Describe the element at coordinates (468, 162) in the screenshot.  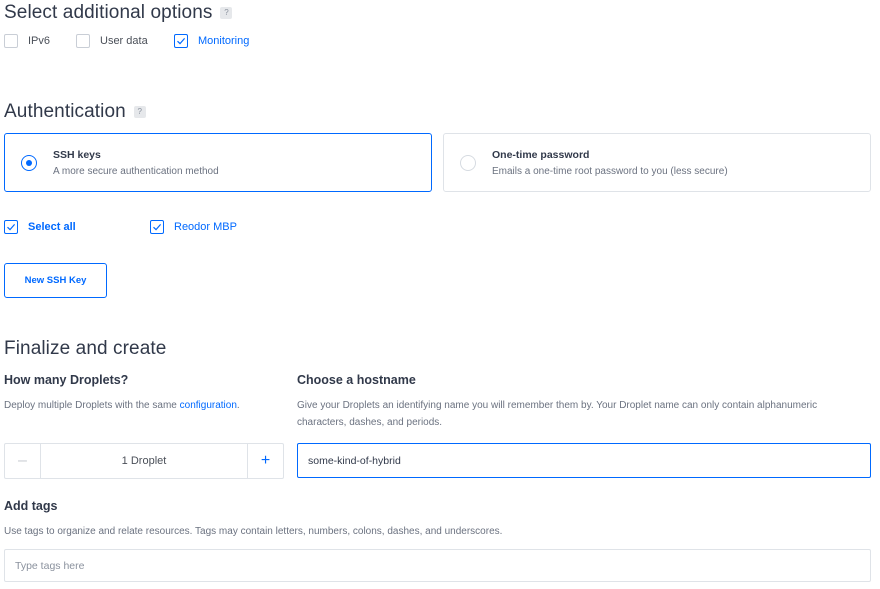
I see `one-time-password-radio` at that location.